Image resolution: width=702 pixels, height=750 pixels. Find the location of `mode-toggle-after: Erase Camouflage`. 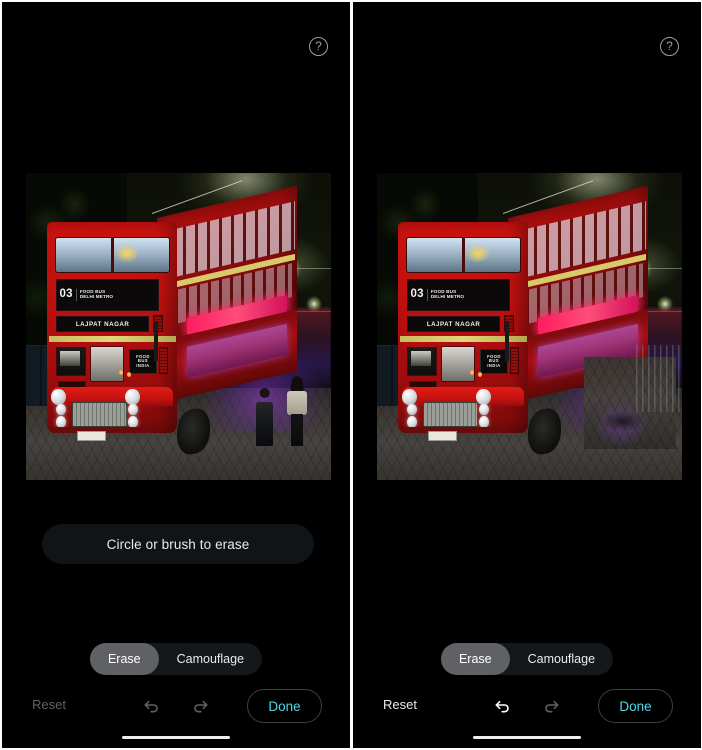

mode-toggle-after: Erase Camouflage is located at coordinates (527, 659).